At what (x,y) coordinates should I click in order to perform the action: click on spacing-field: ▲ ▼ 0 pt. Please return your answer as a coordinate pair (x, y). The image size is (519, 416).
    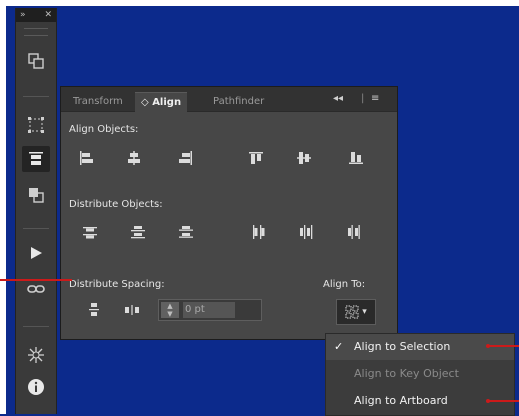
    Looking at the image, I should click on (210, 310).